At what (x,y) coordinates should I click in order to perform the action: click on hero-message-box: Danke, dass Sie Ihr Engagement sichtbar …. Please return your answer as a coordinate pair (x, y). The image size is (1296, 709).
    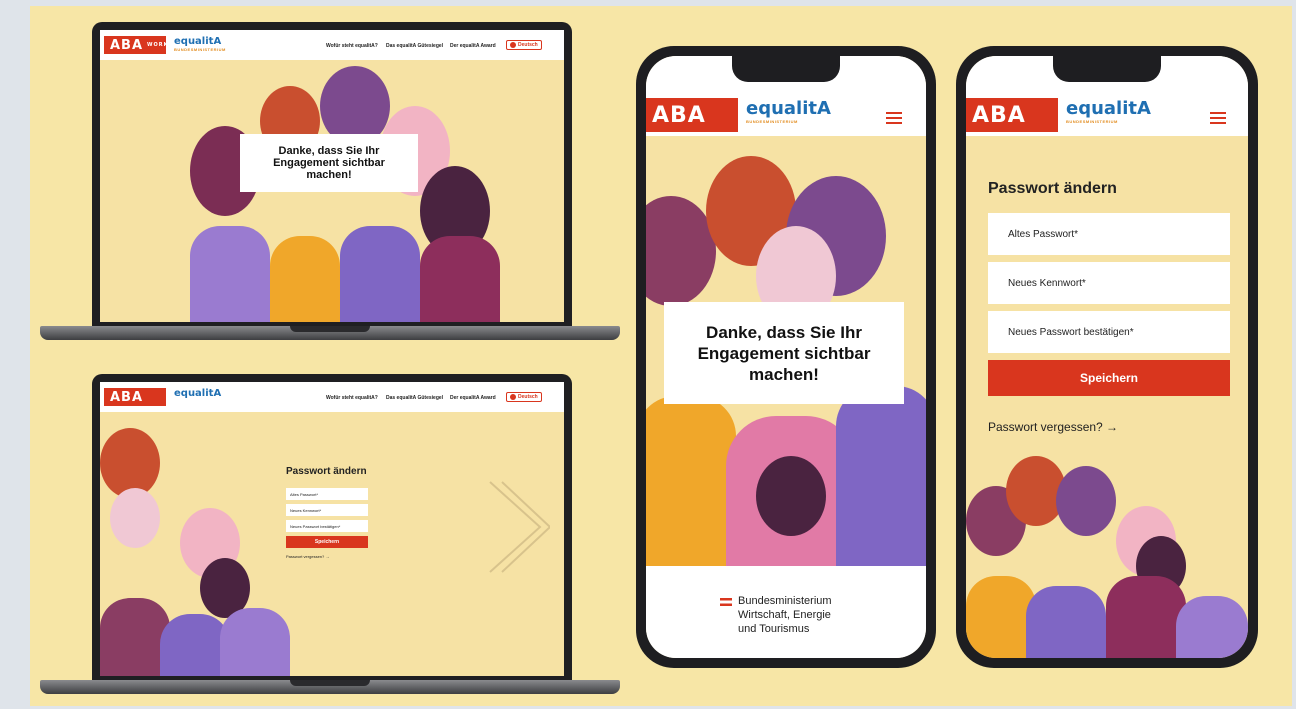
    Looking at the image, I should click on (329, 163).